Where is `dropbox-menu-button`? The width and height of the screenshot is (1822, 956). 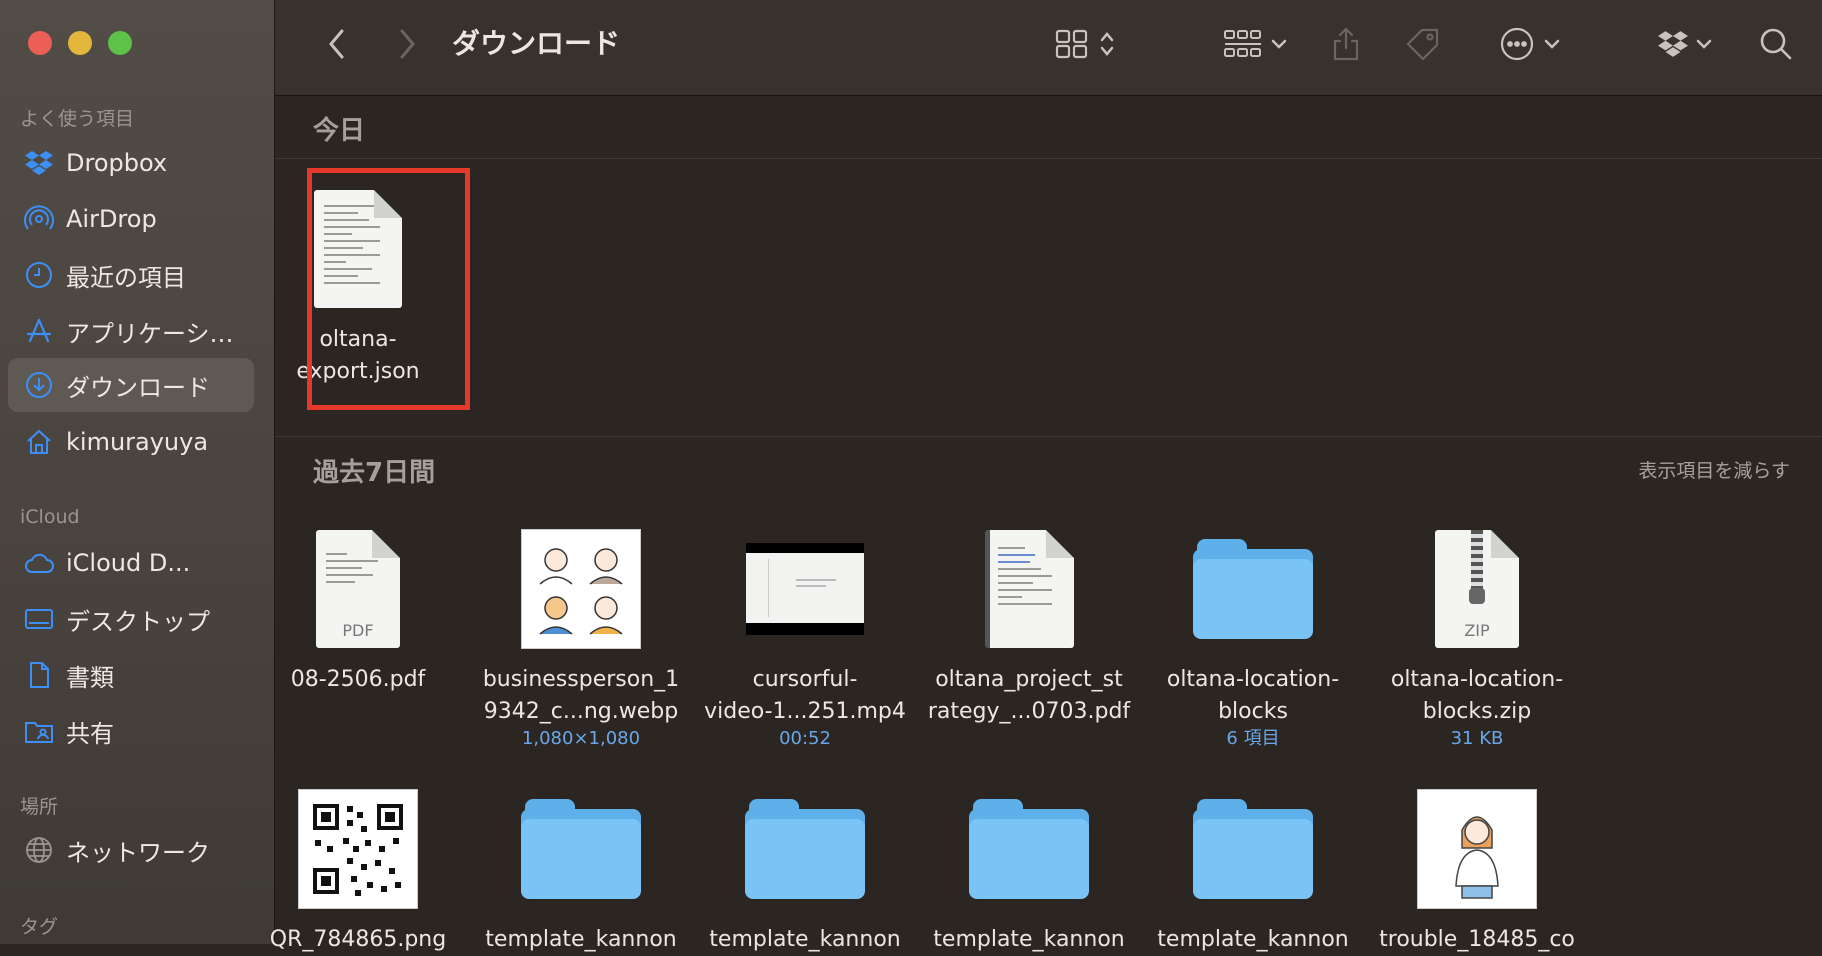
dropbox-menu-button is located at coordinates (1685, 44).